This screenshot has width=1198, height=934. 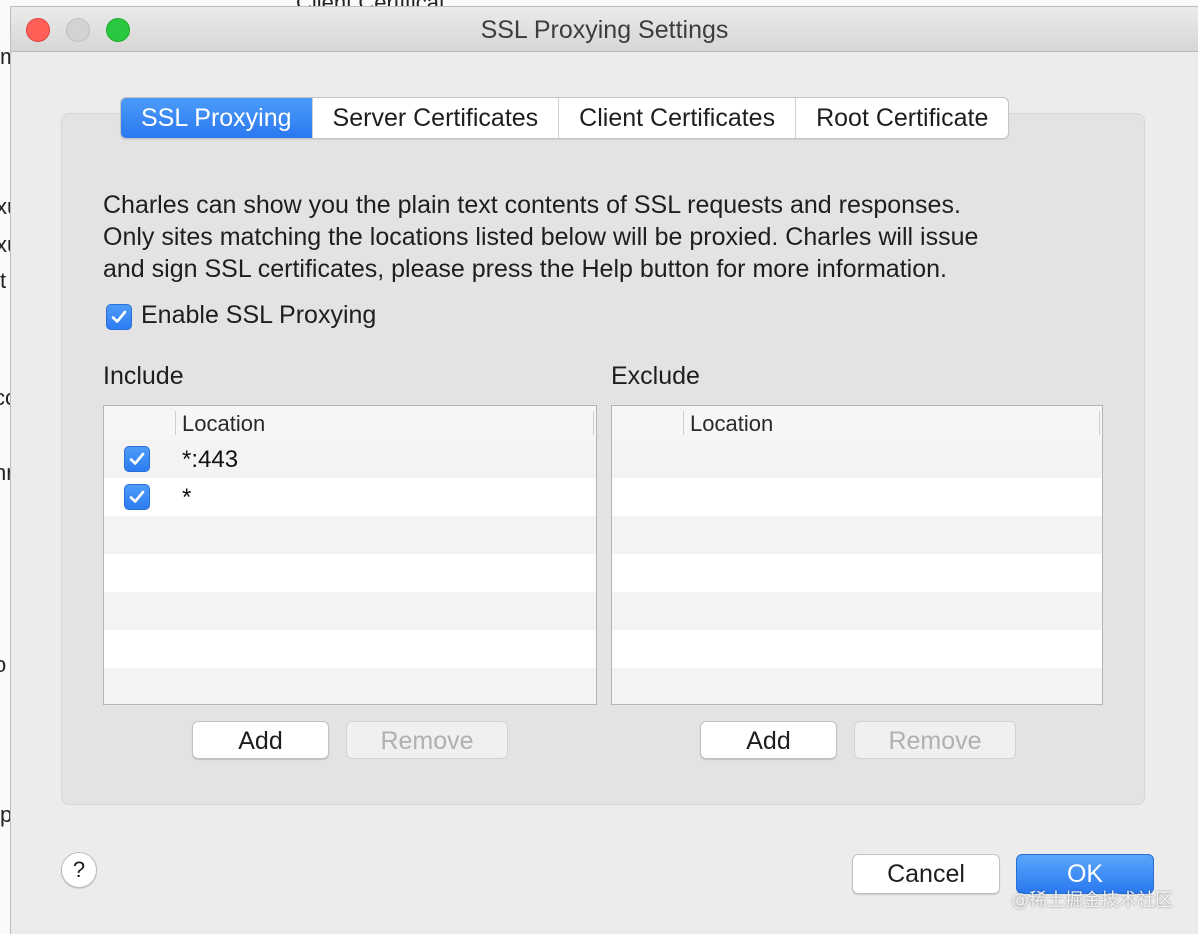 I want to click on include-table: Location *:443 *, so click(x=350, y=555).